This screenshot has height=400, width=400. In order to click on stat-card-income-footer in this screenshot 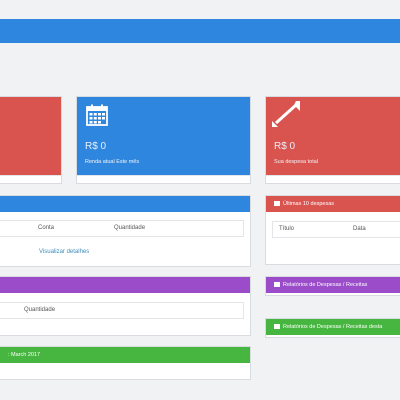, I will do `click(163, 179)`.